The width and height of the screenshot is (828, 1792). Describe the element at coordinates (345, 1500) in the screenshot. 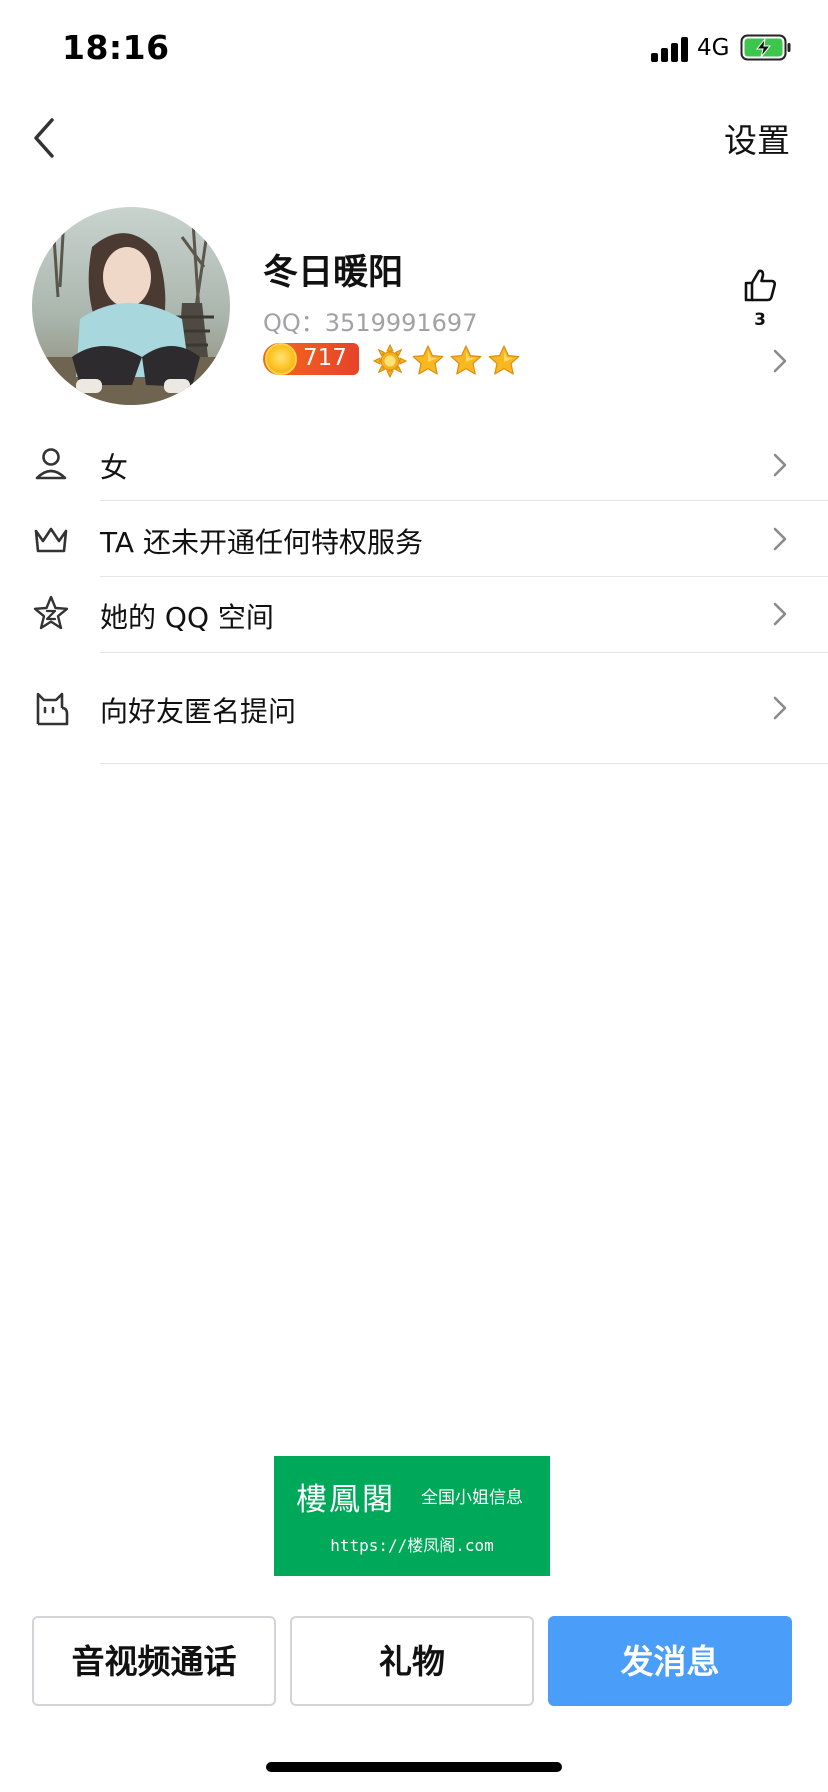

I see `ad-title: 樓鳳閣` at that location.